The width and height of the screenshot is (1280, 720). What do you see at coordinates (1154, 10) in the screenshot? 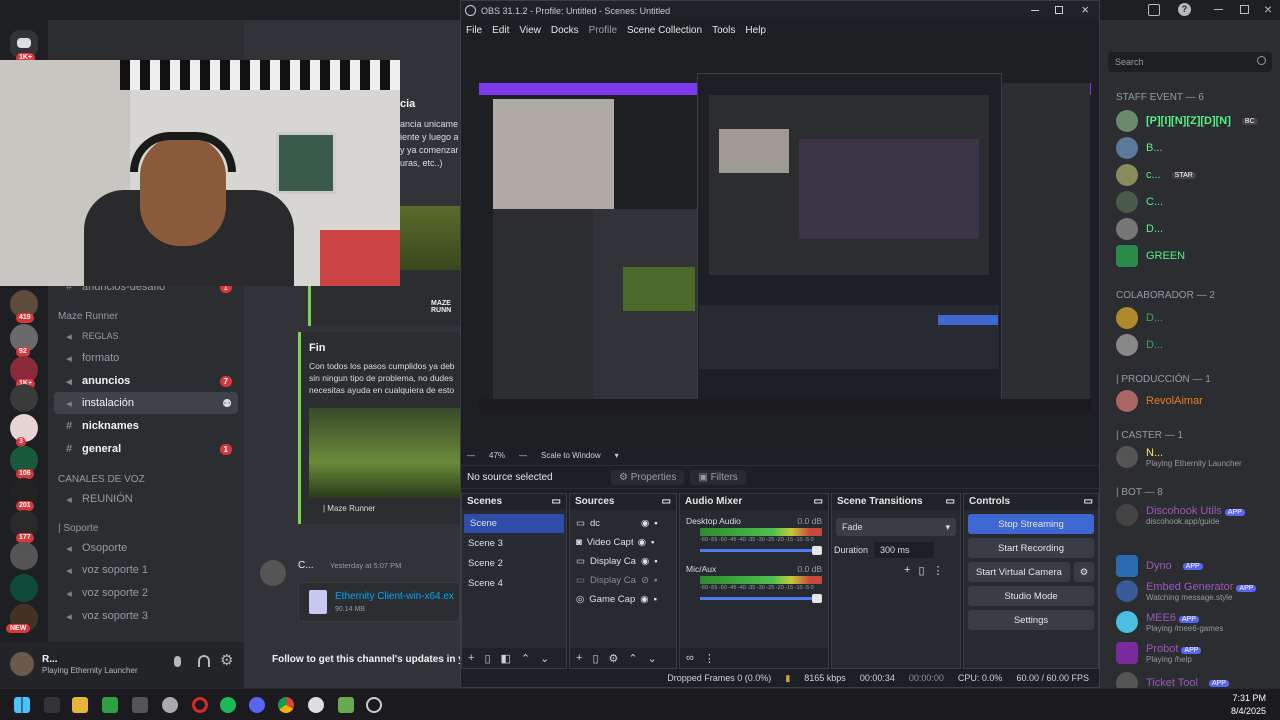
I see `inbox-icon` at bounding box center [1154, 10].